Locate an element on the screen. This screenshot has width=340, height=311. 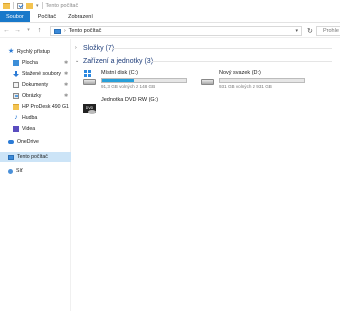
refresh-button: ↻ is located at coordinates (310, 31).